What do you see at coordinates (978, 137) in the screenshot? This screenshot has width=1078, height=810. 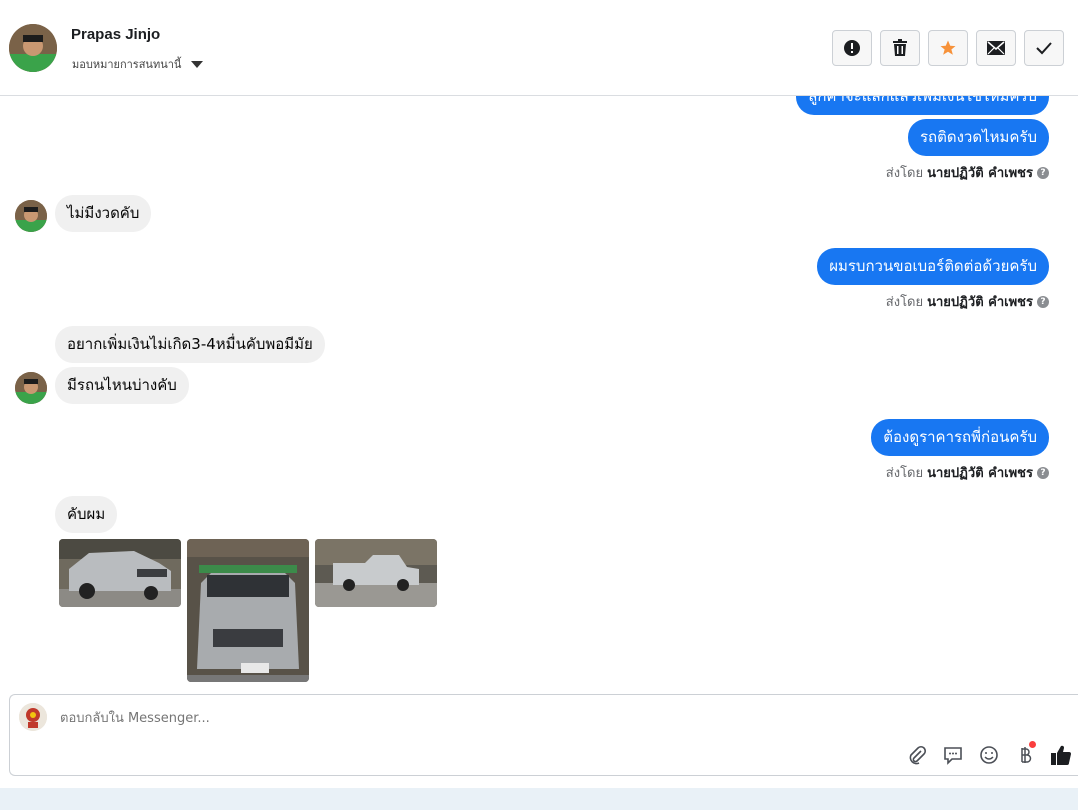 I see `message-outgoing: รถติดงวดไหมครับ` at bounding box center [978, 137].